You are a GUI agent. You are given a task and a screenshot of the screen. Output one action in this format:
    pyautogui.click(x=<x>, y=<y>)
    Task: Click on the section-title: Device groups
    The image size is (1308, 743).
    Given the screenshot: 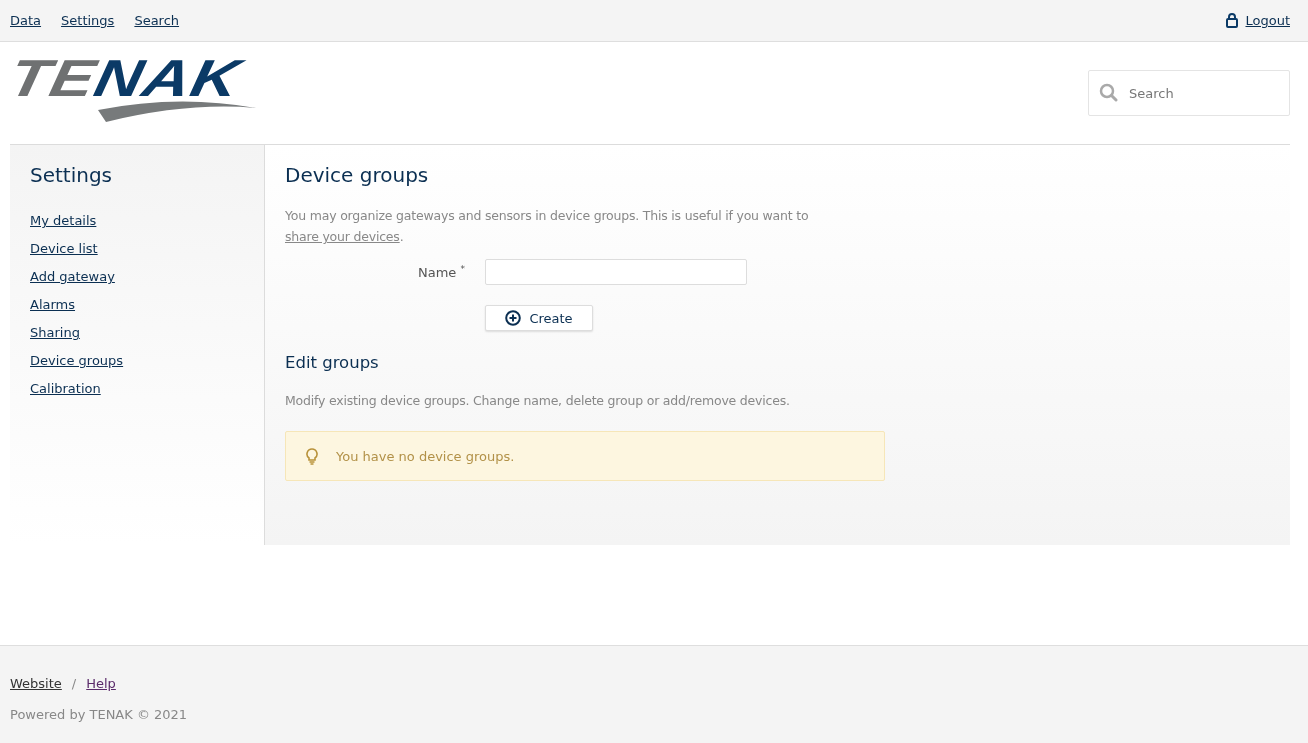 What is the action you would take?
    pyautogui.click(x=357, y=175)
    